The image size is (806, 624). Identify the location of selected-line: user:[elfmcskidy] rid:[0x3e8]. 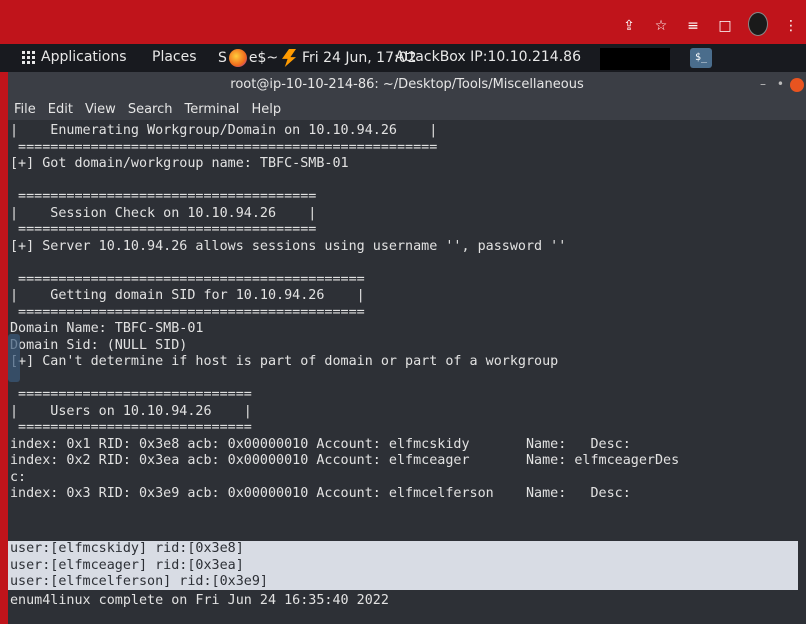
(127, 548).